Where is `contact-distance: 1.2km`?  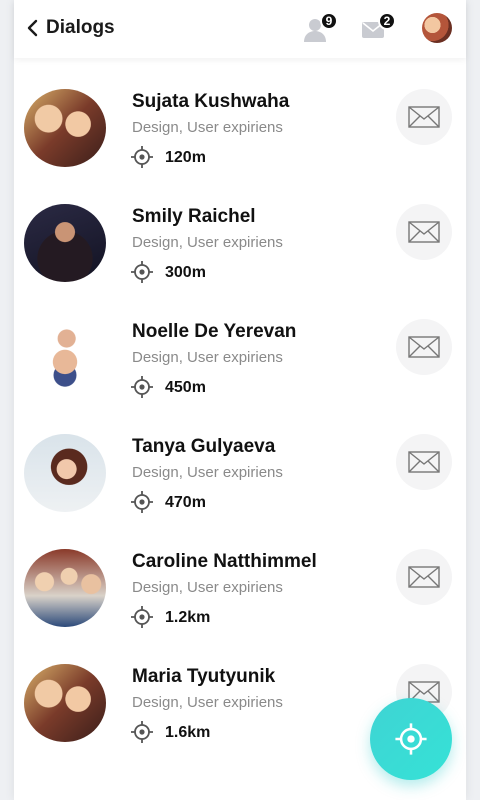
contact-distance: 1.2km is located at coordinates (188, 617).